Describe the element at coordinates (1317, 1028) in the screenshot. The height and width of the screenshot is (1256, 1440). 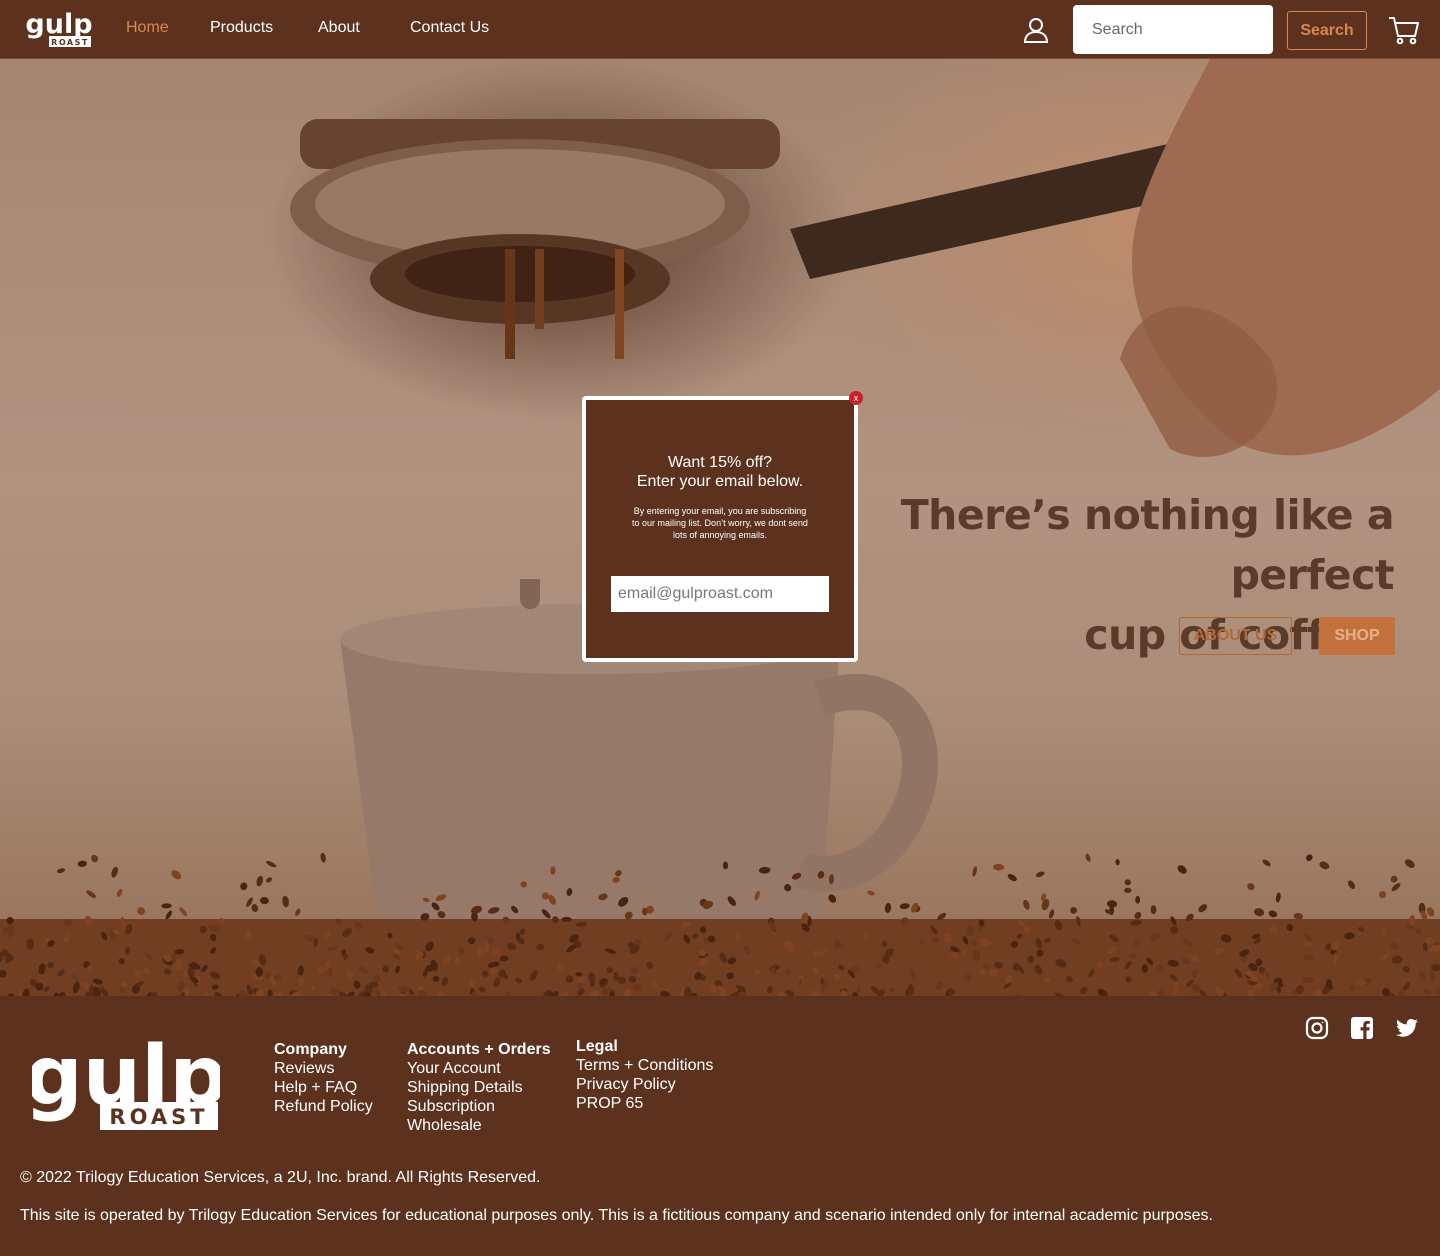
I see `instagram-icon` at that location.